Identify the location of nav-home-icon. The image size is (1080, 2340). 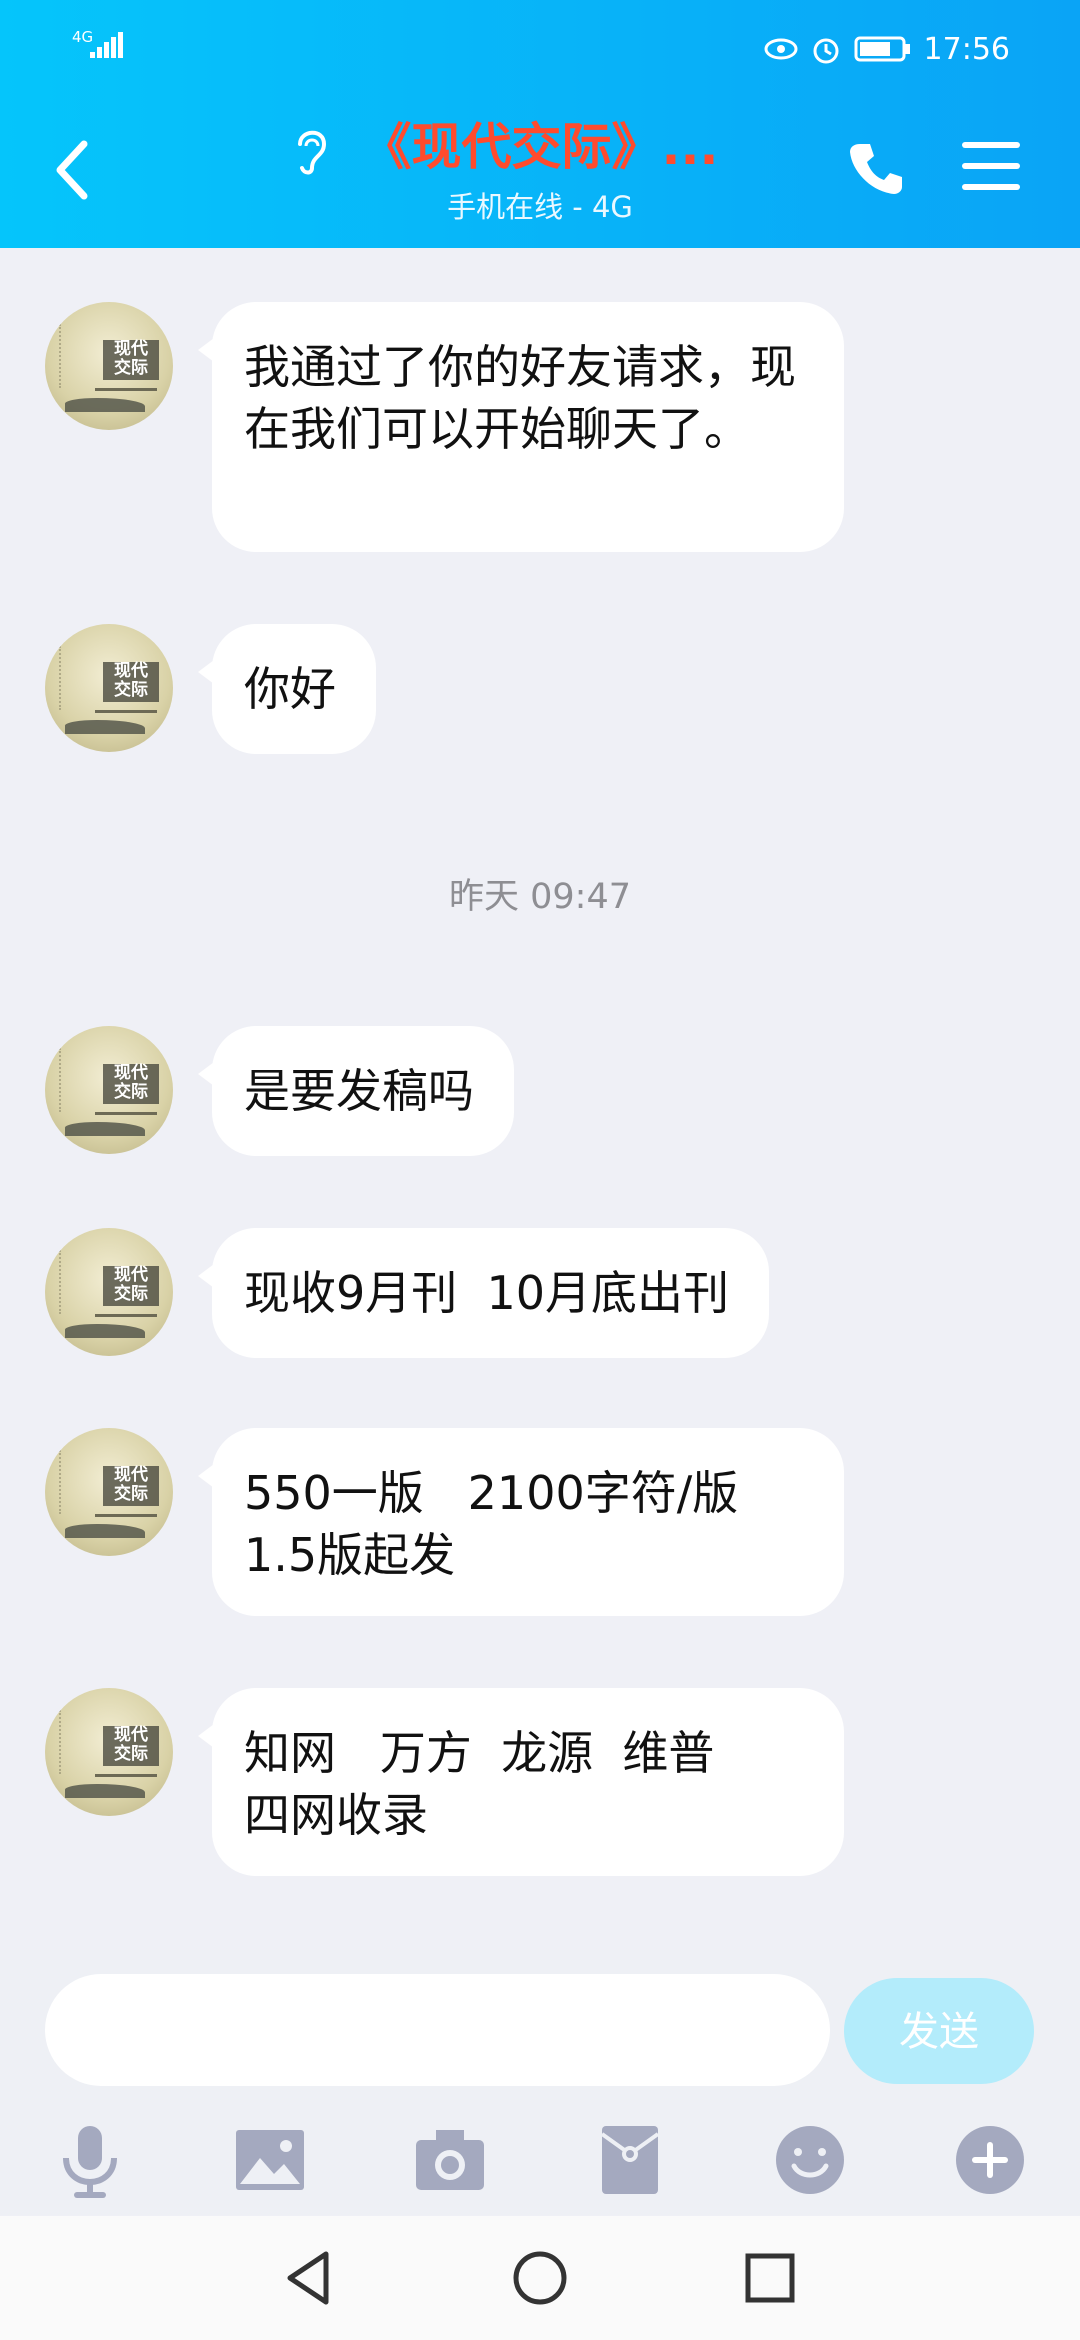
(540, 2278).